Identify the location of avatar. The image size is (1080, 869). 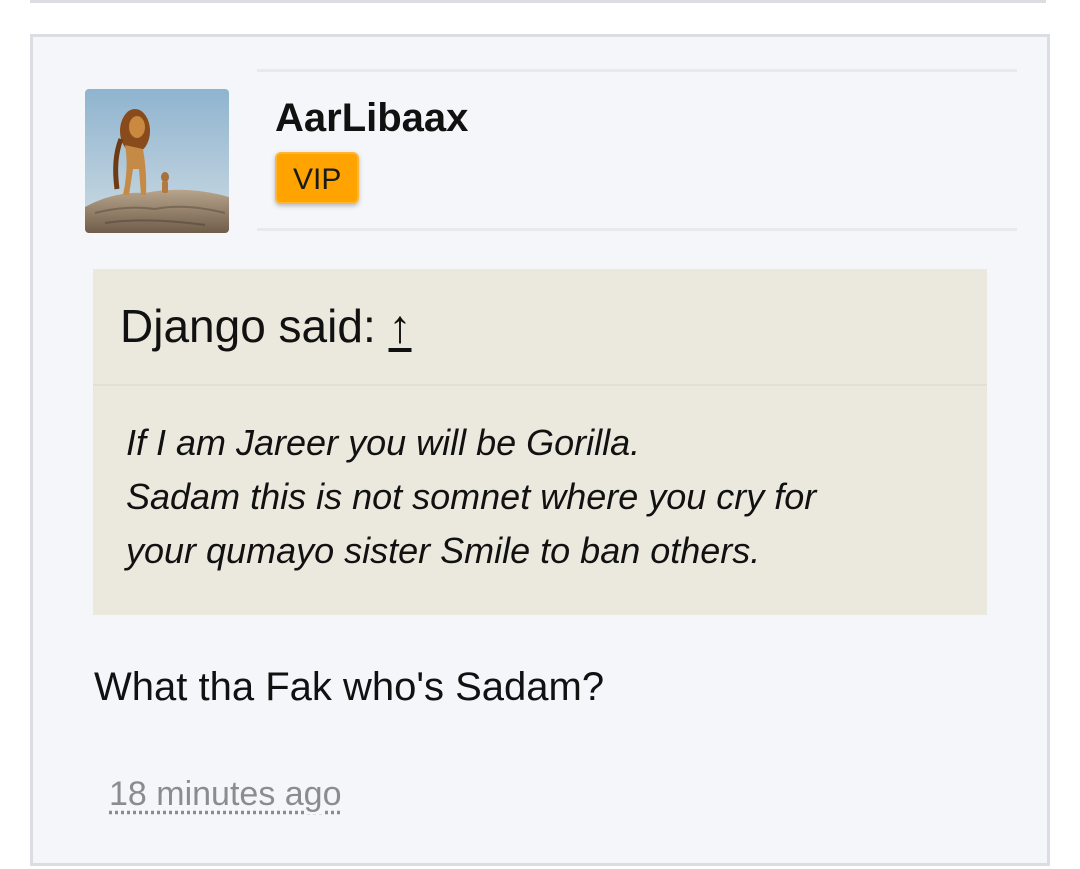
(157, 161).